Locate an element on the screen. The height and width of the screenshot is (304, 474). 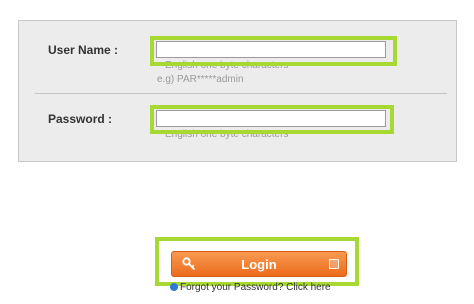
field-divider is located at coordinates (241, 93).